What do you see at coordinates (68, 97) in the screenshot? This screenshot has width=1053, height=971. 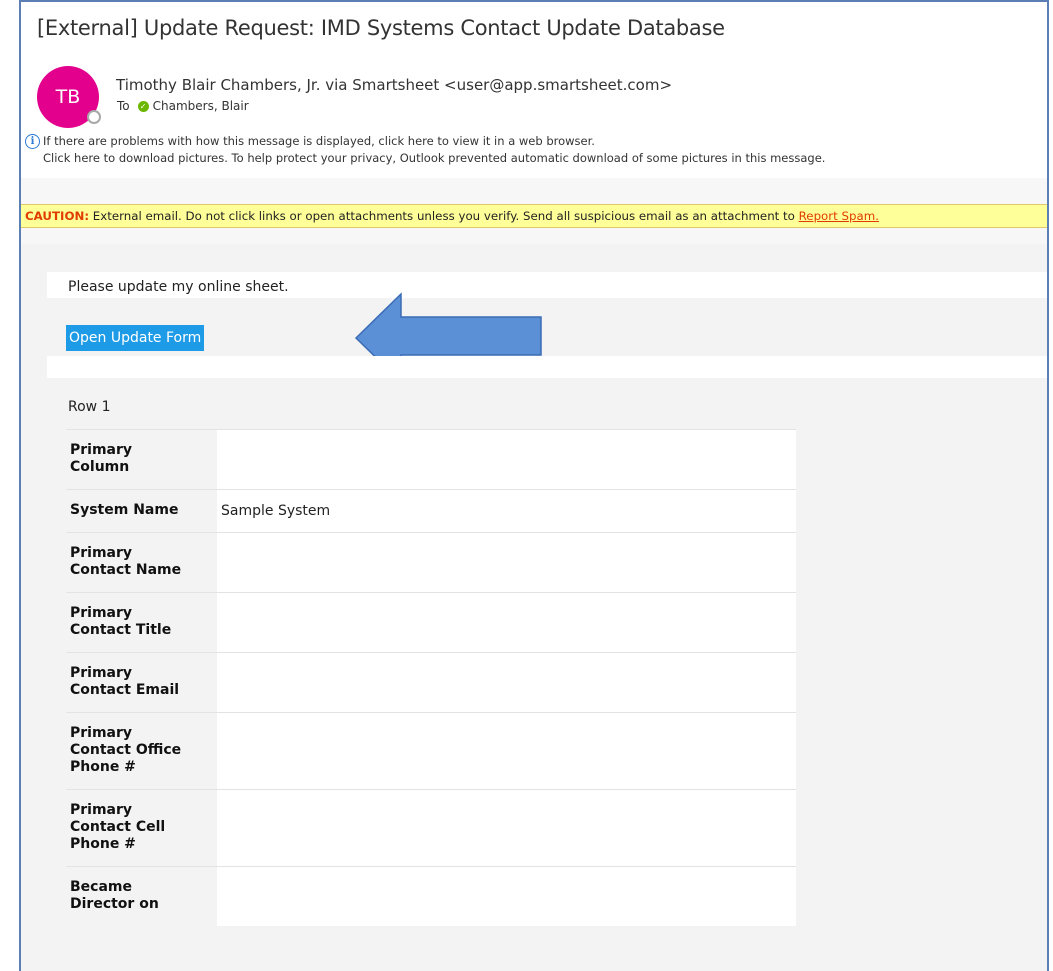 I see `avatar-initials: TB` at bounding box center [68, 97].